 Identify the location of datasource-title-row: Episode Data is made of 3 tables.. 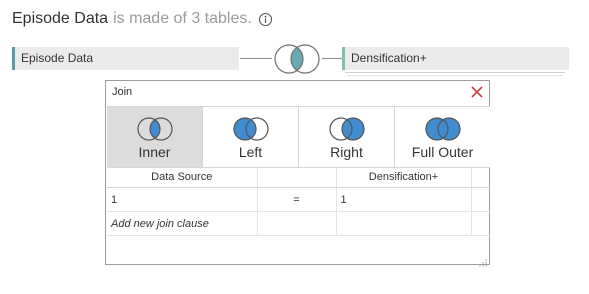
(142, 19).